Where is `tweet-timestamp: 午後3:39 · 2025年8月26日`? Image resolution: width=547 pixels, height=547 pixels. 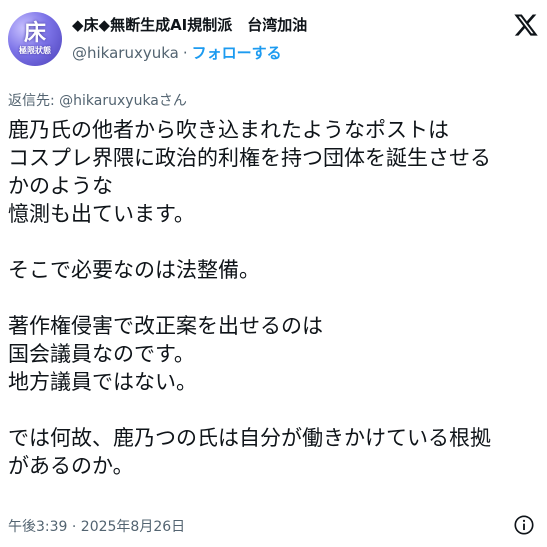
tweet-timestamp: 午後3:39 · 2025年8月26日 is located at coordinates (96, 526).